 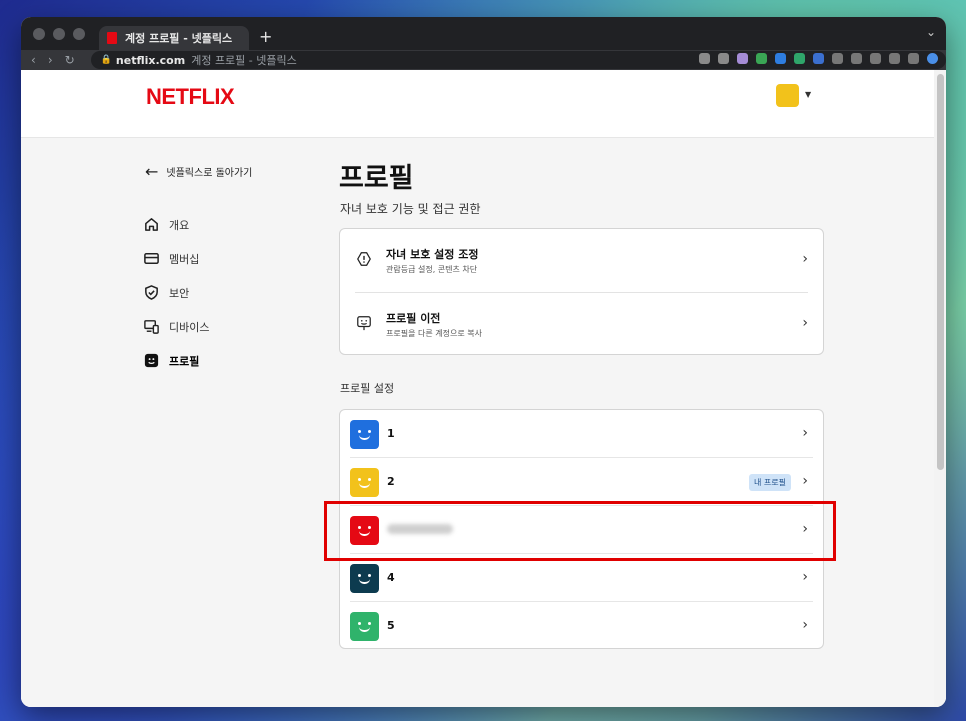 What do you see at coordinates (106, 60) in the screenshot?
I see `lock-icon: 🔒` at bounding box center [106, 60].